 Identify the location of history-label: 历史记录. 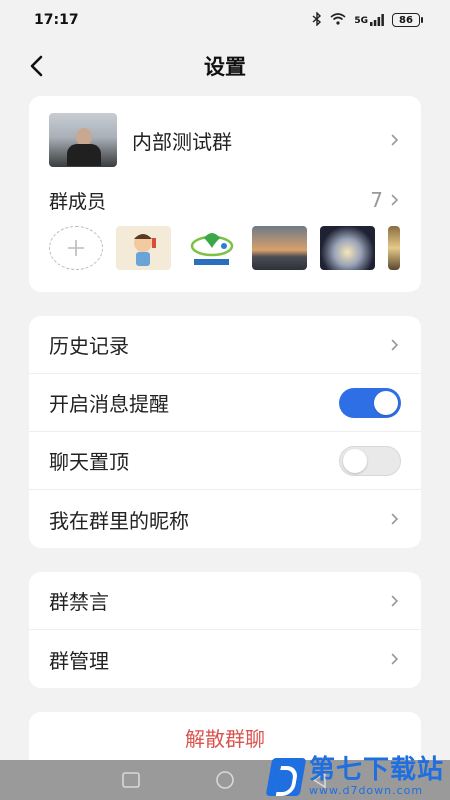
(89, 346).